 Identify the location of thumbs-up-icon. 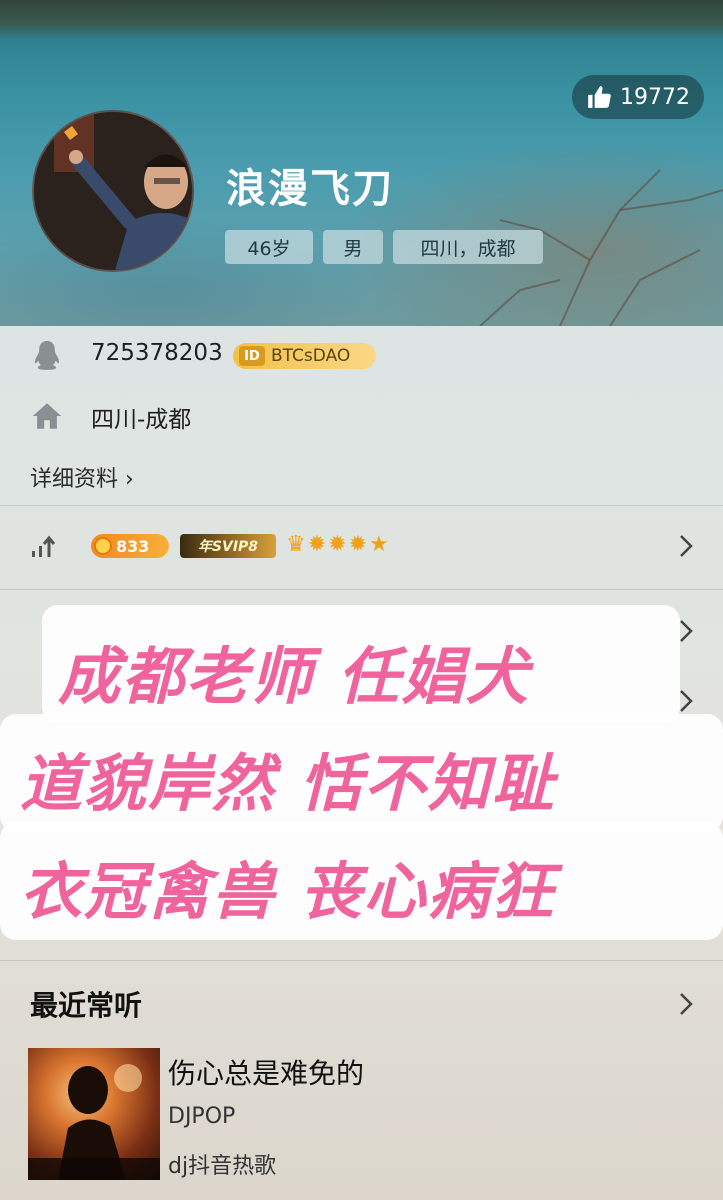
(599, 97).